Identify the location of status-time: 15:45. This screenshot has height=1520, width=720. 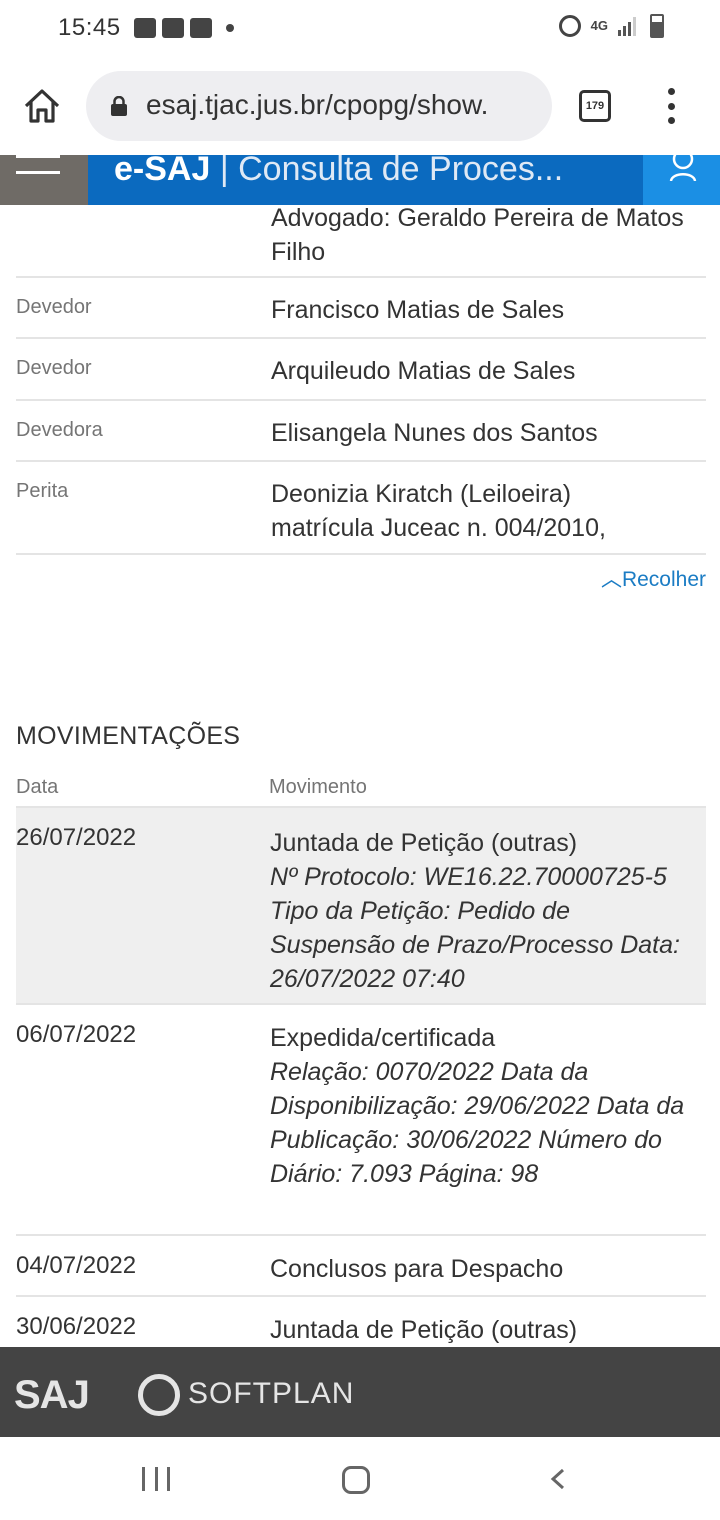
(89, 27).